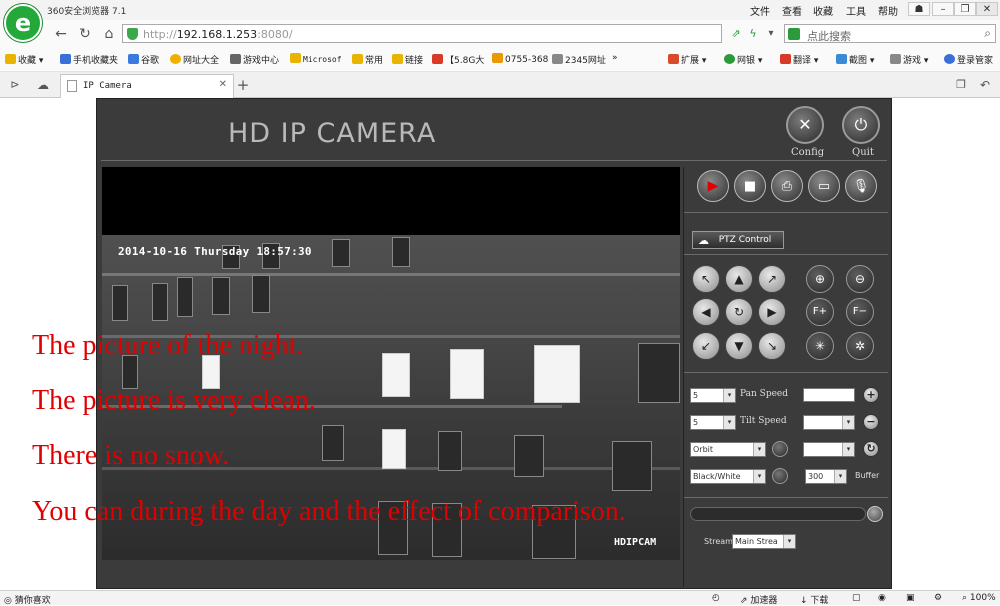 This screenshot has height=606, width=1000. What do you see at coordinates (27, 599) in the screenshot?
I see `recommendations-link: ◎ 猜你喜欢` at bounding box center [27, 599].